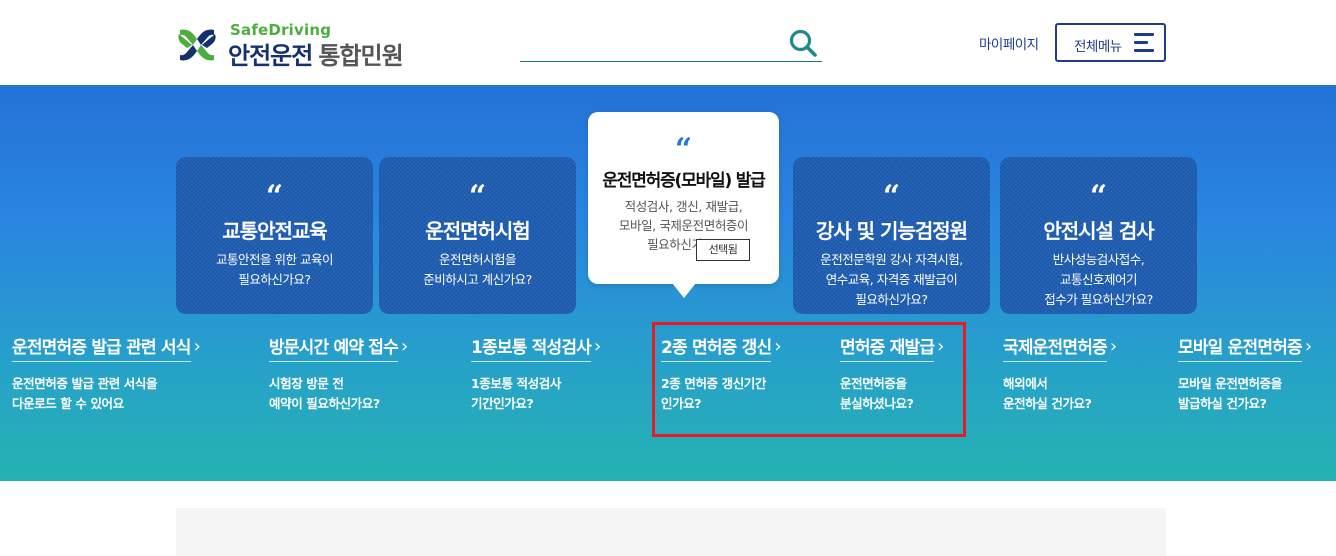  What do you see at coordinates (274, 269) in the screenshot?
I see `card-desc: 교통안전을 위한 교육이 필요하신가요?` at bounding box center [274, 269].